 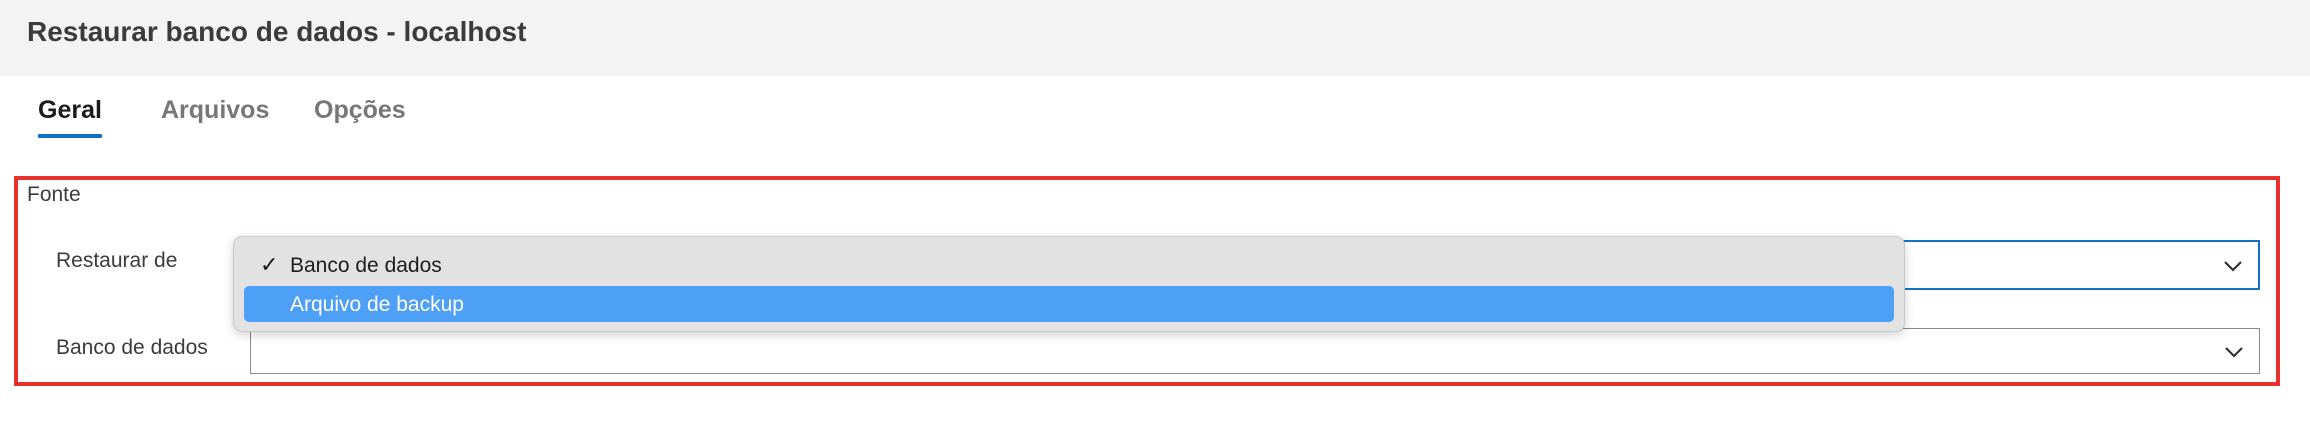 I want to click on active-tab-indicator, so click(x=70, y=136).